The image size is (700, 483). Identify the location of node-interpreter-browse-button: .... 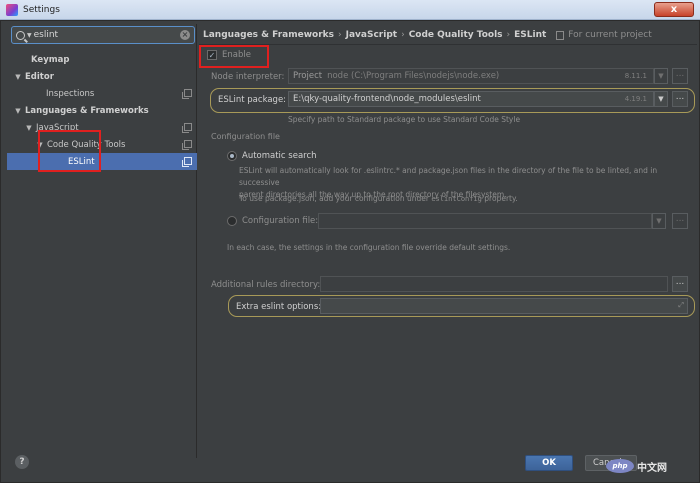
(680, 76).